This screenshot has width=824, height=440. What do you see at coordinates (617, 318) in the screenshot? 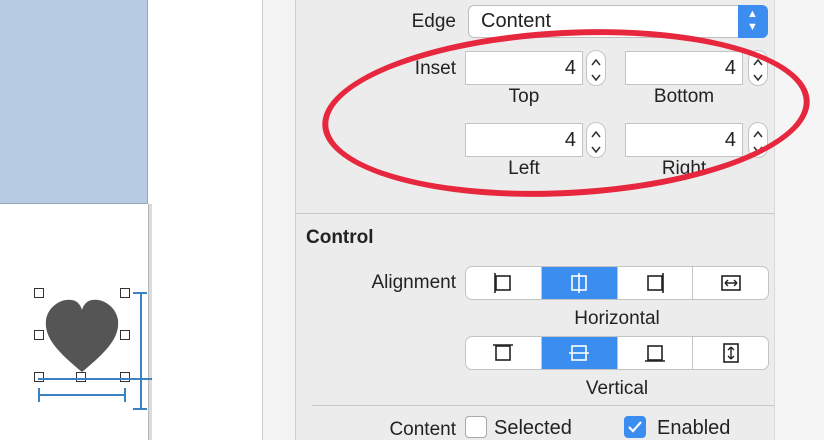
I see `horizontal-caption: Horizontal` at bounding box center [617, 318].